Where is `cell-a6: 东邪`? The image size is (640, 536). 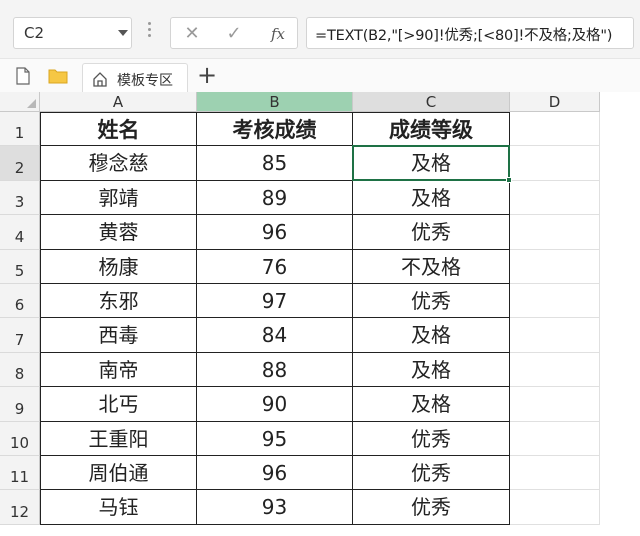
cell-a6: 东邪 is located at coordinates (118, 301).